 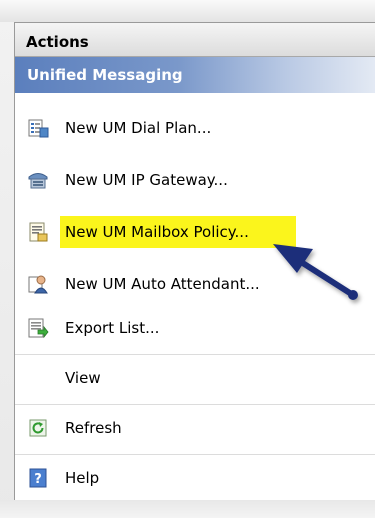 I want to click on refresh-icon, so click(x=38, y=428).